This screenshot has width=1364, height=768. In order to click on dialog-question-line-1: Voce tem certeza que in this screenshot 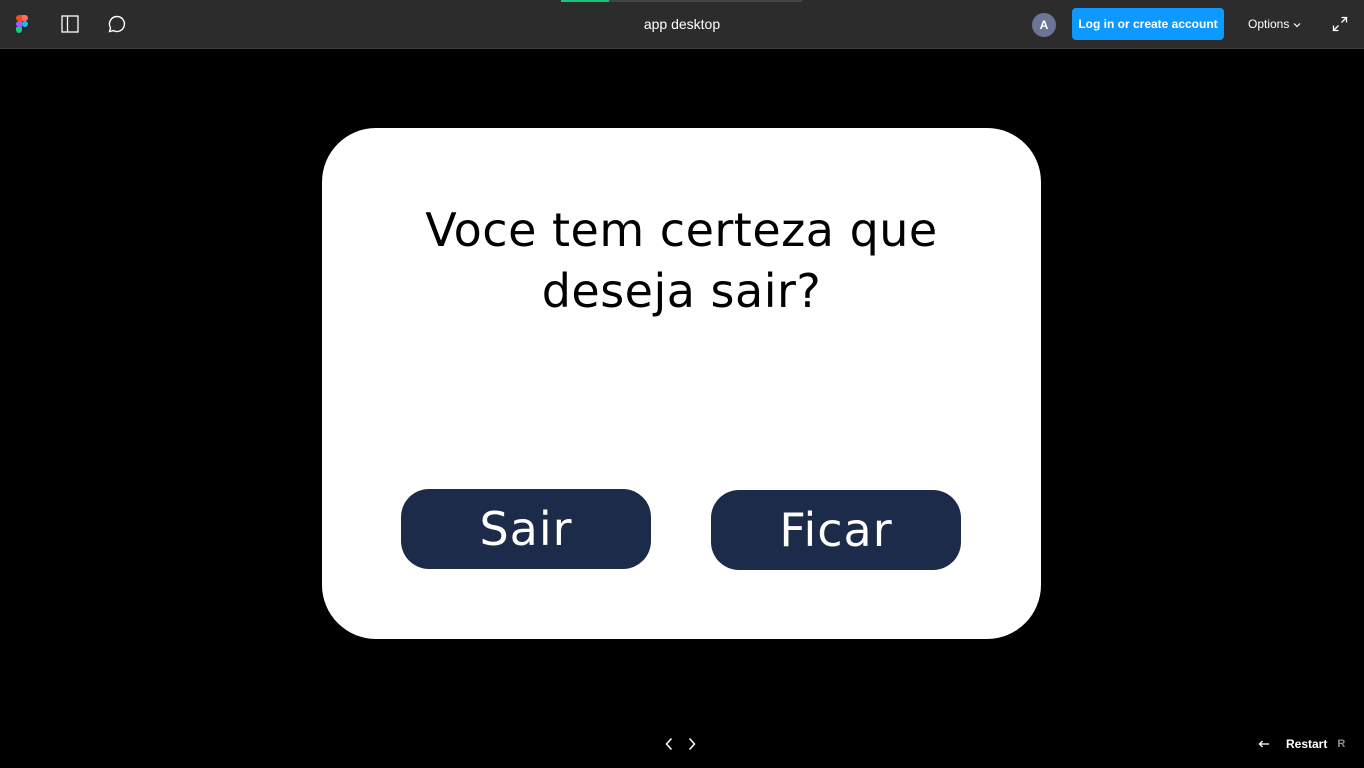, I will do `click(681, 230)`.